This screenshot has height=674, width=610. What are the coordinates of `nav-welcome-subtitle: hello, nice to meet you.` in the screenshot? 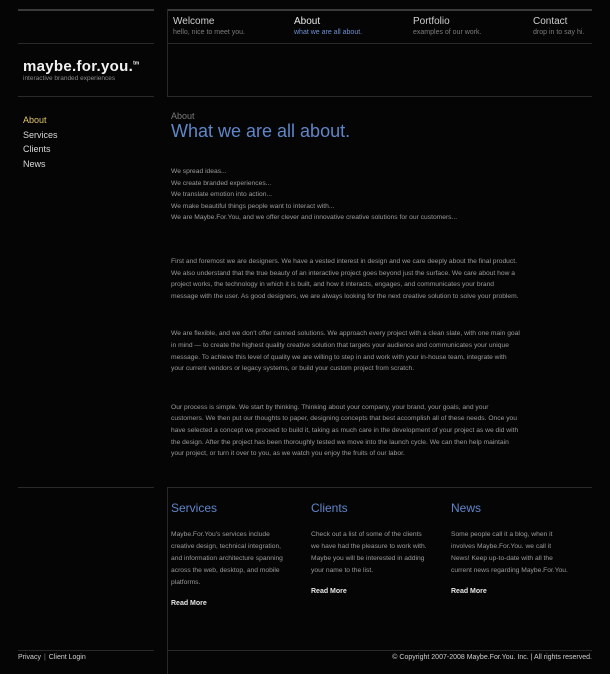 It's located at (209, 32).